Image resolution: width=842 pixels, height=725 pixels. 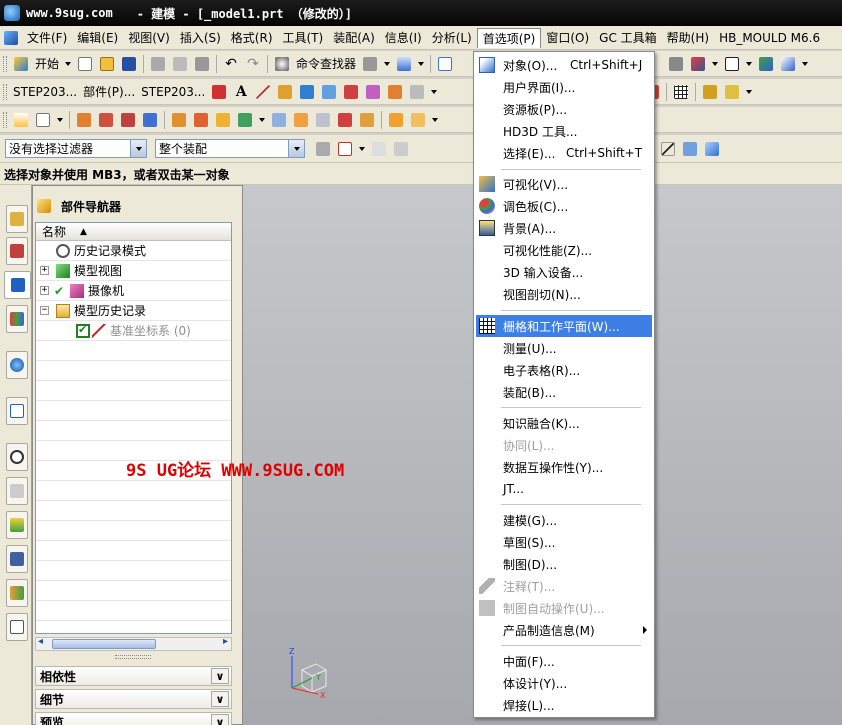 What do you see at coordinates (44, 310) in the screenshot?
I see `collapse-icon: −` at bounding box center [44, 310].